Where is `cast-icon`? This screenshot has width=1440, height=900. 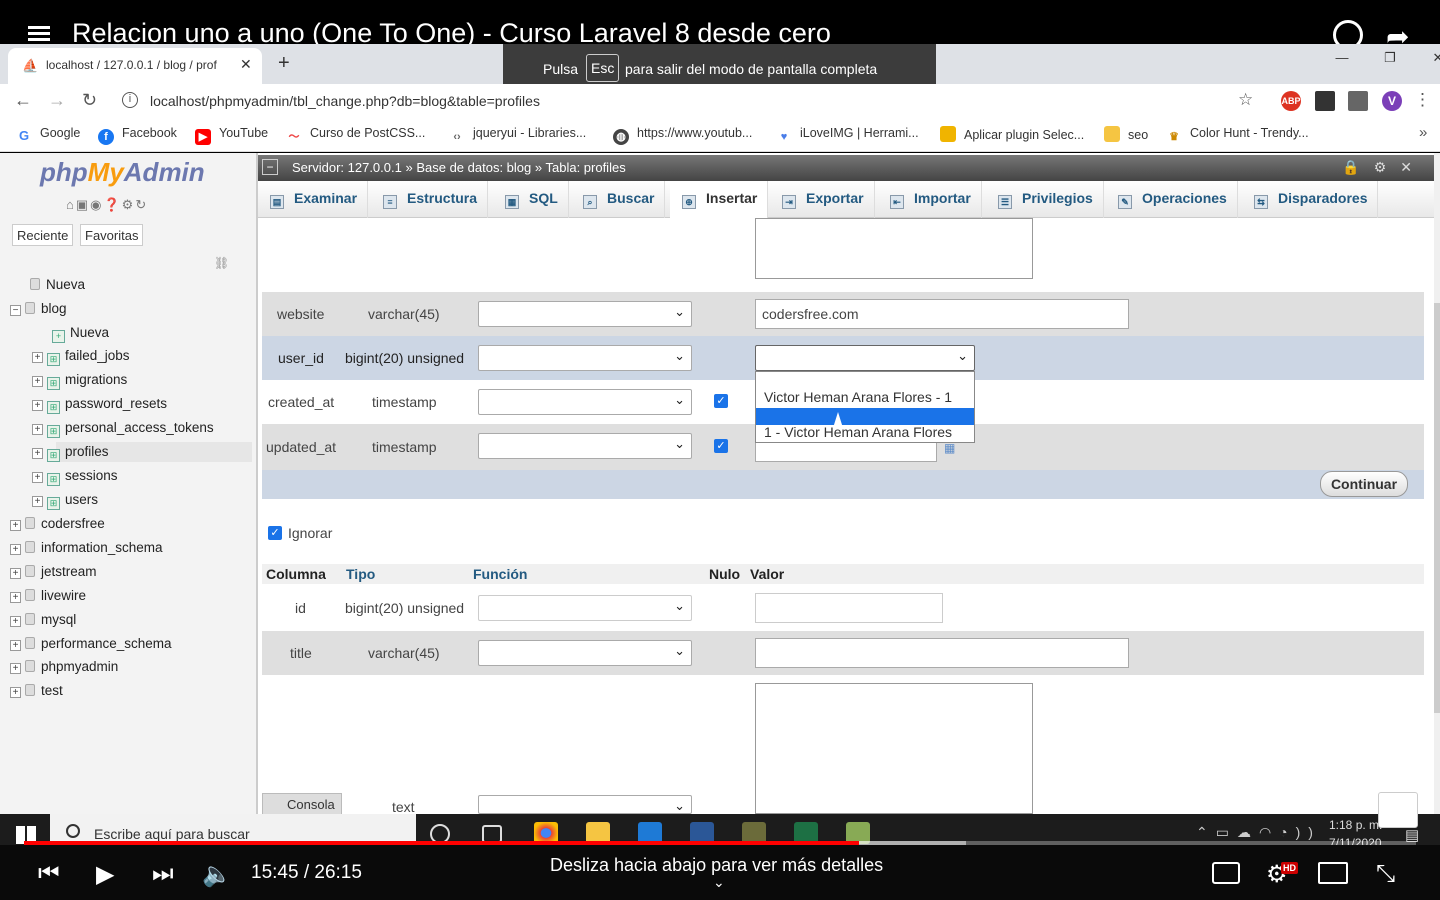
cast-icon is located at coordinates (1333, 873).